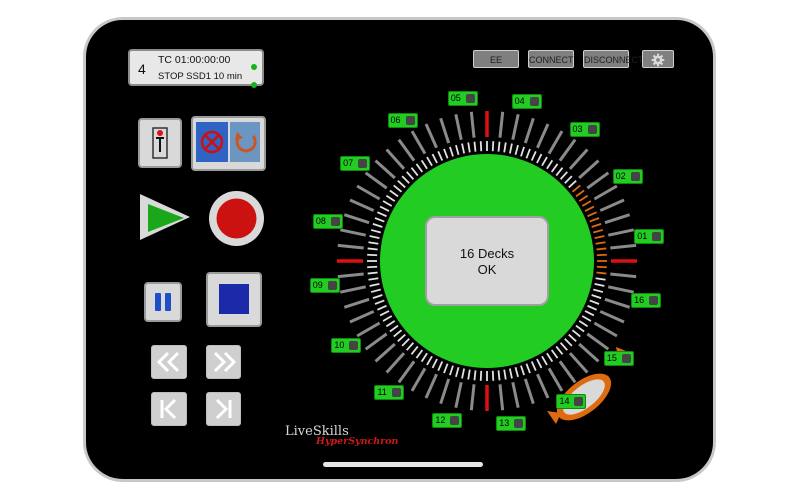  What do you see at coordinates (627, 177) in the screenshot?
I see `deck-indicator-02: 02` at bounding box center [627, 177].